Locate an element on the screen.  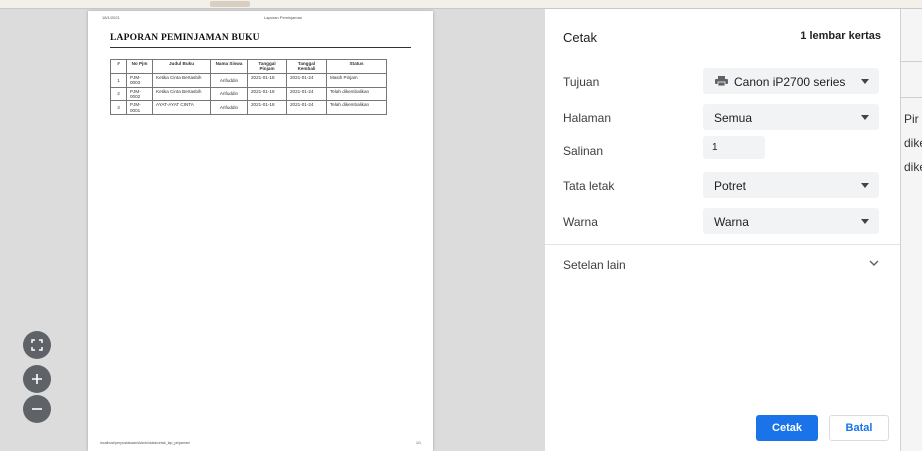
color-label: Warna is located at coordinates (580, 222).